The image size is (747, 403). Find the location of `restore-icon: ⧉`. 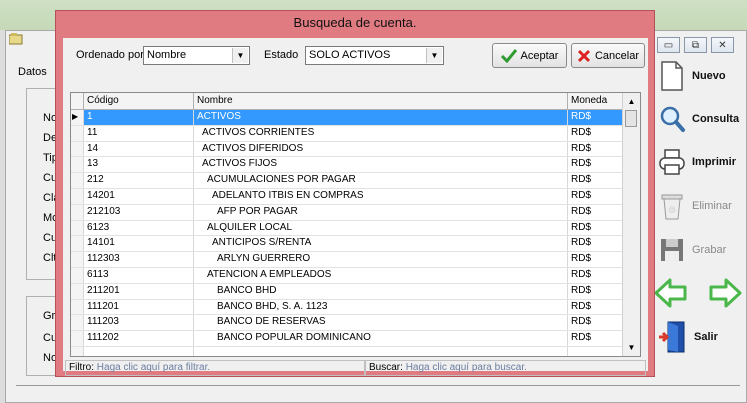

restore-icon: ⧉ is located at coordinates (695, 45).